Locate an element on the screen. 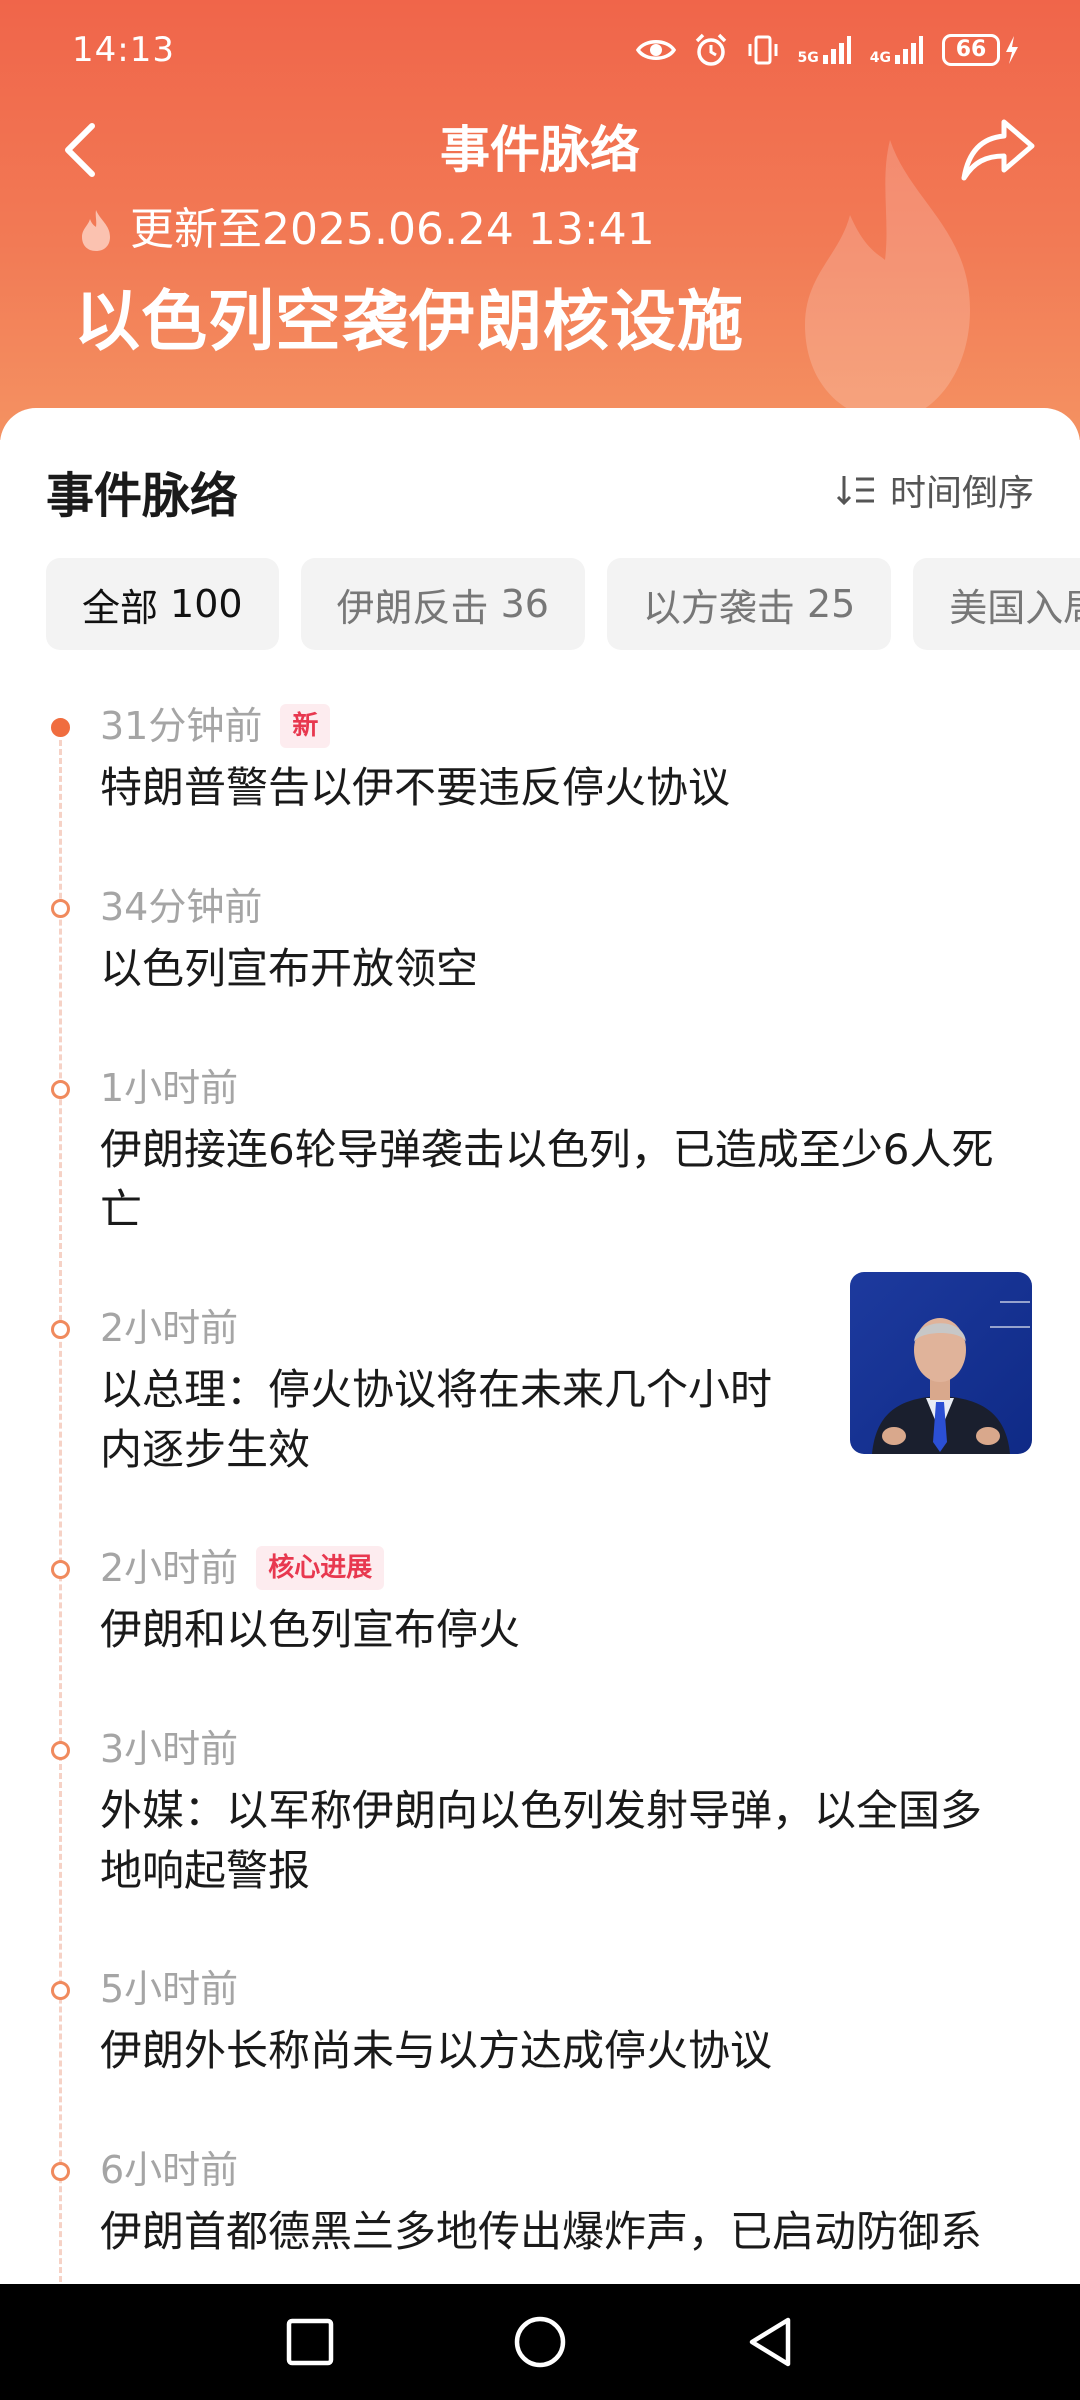  timeline-line-text: 特朗普警告以伊不要违反停火协议 is located at coordinates (415, 787).